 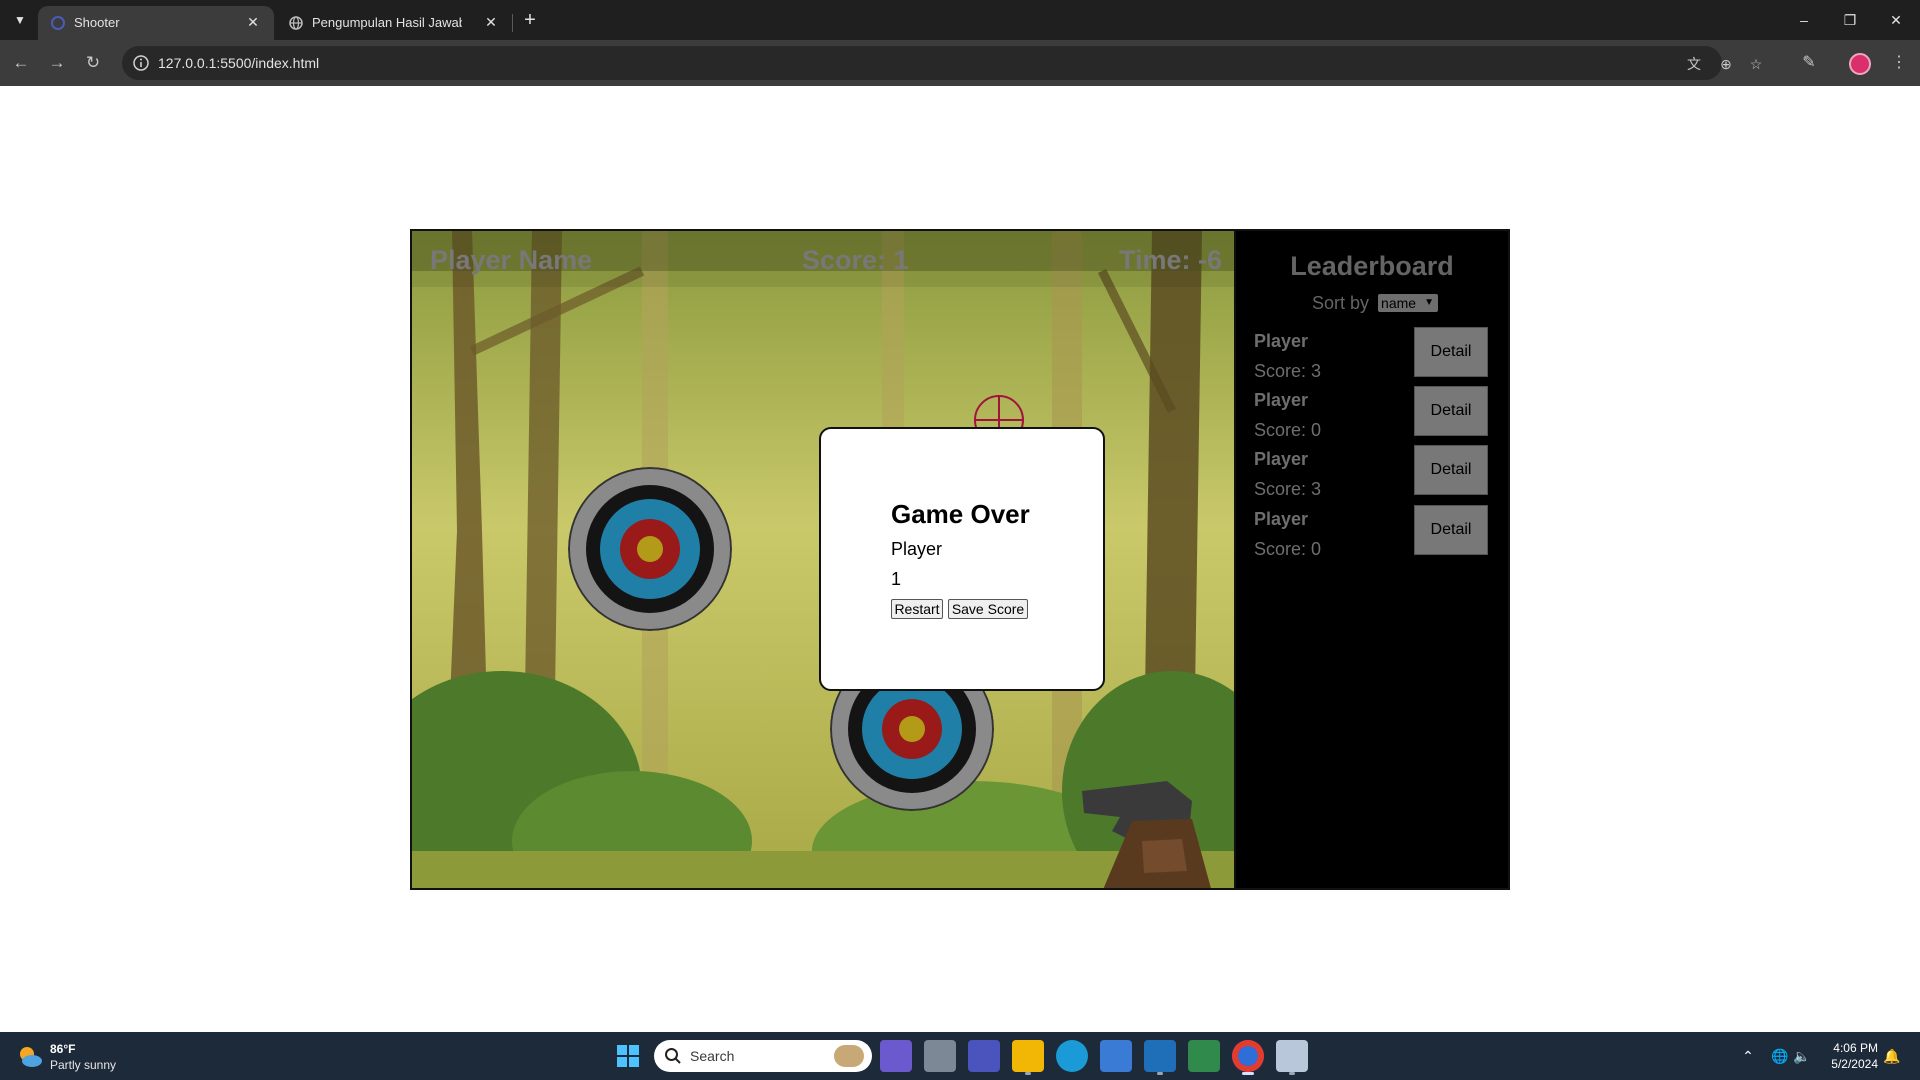 I want to click on weather-partly-sunny-icon, so click(x=30, y=1057).